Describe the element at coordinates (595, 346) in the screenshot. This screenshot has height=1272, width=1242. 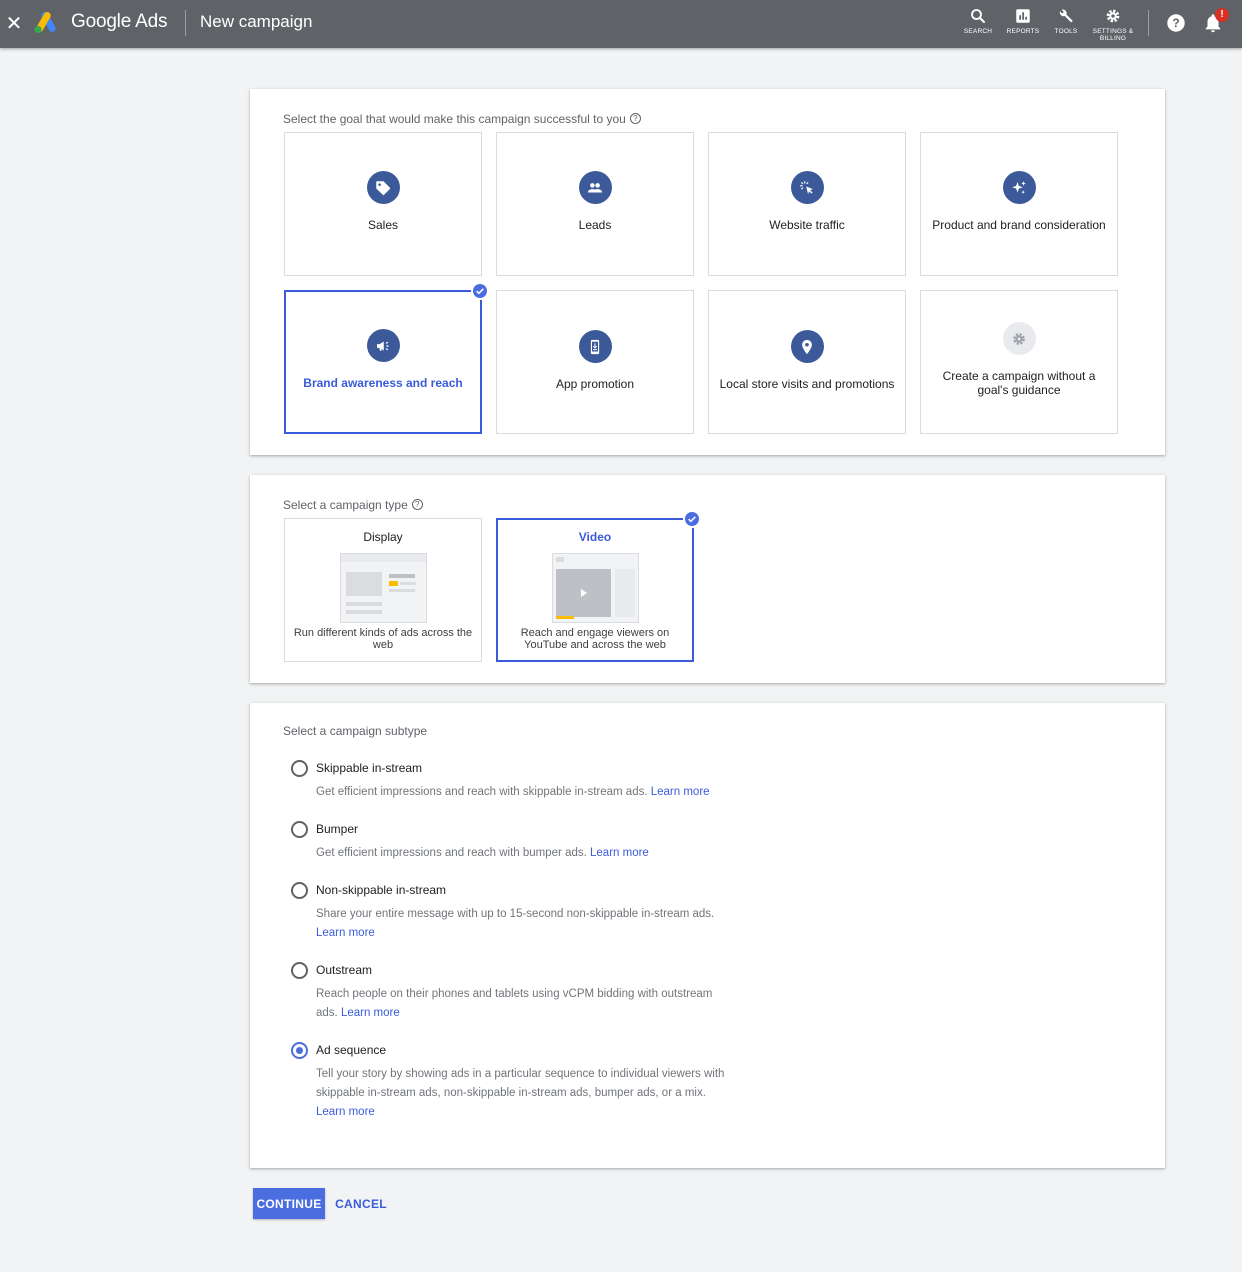
I see `phone-download-icon` at that location.